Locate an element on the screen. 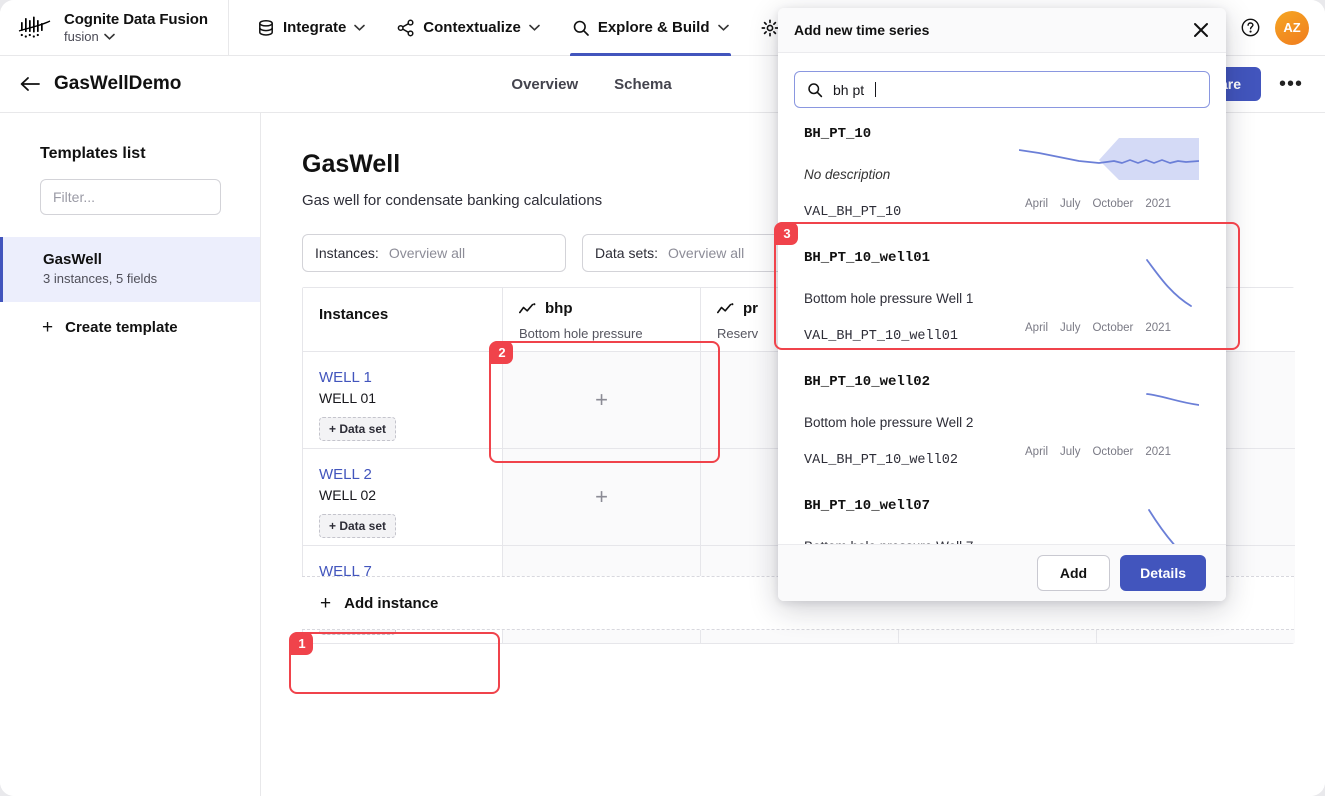 This screenshot has height=796, width=1325. help-circle-icon is located at coordinates (1250, 27).